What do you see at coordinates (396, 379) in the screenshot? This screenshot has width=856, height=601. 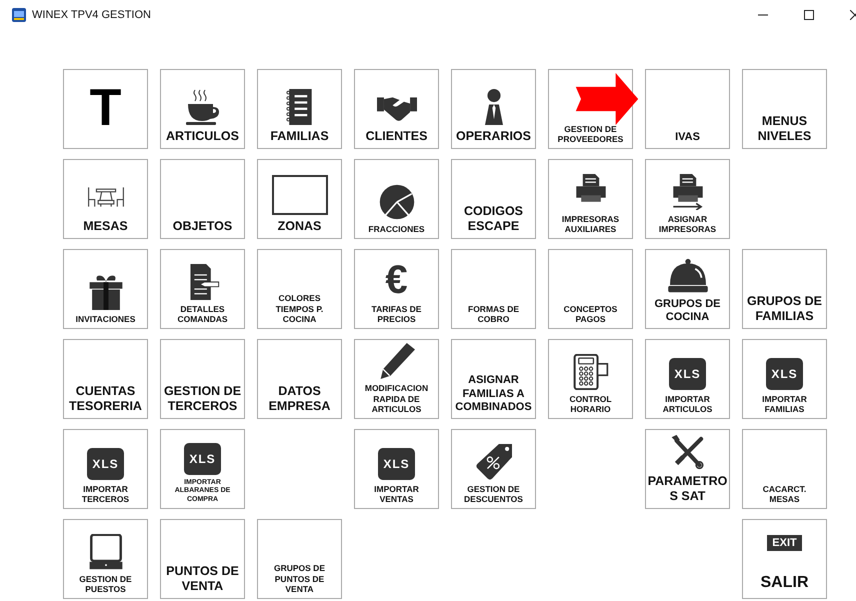 I see `menu-tile: MODIFICACION RAPIDA DE ARTICULOS` at bounding box center [396, 379].